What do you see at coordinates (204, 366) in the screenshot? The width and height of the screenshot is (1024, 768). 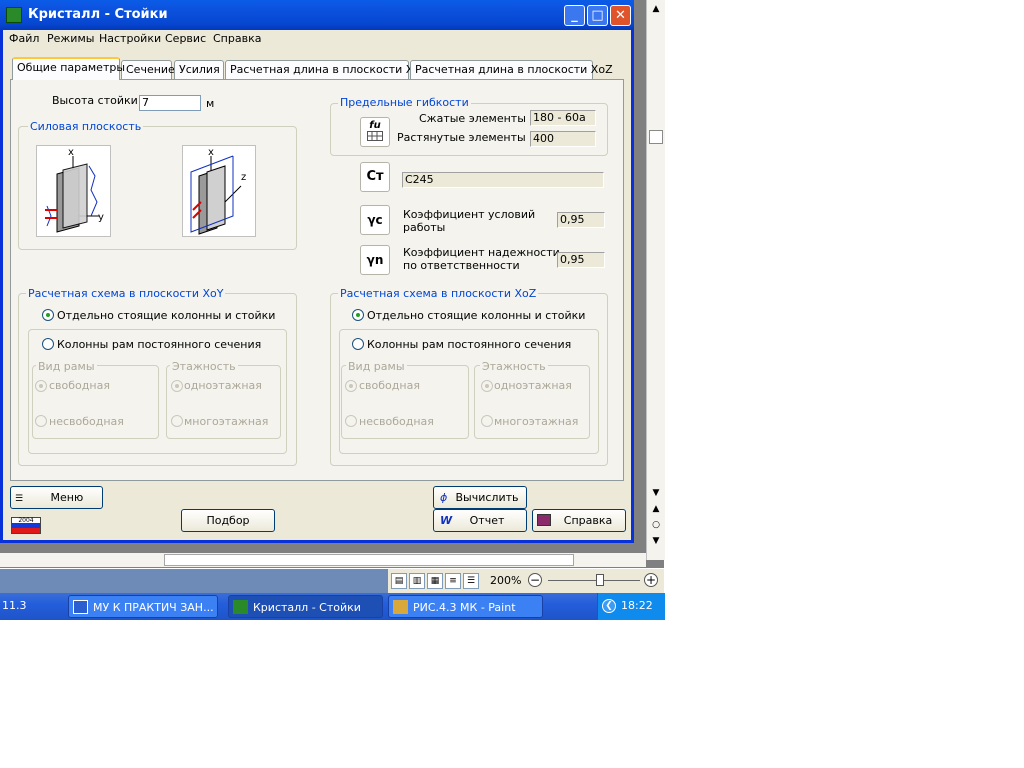 I see `xoy-floors-title: Этажность` at bounding box center [204, 366].